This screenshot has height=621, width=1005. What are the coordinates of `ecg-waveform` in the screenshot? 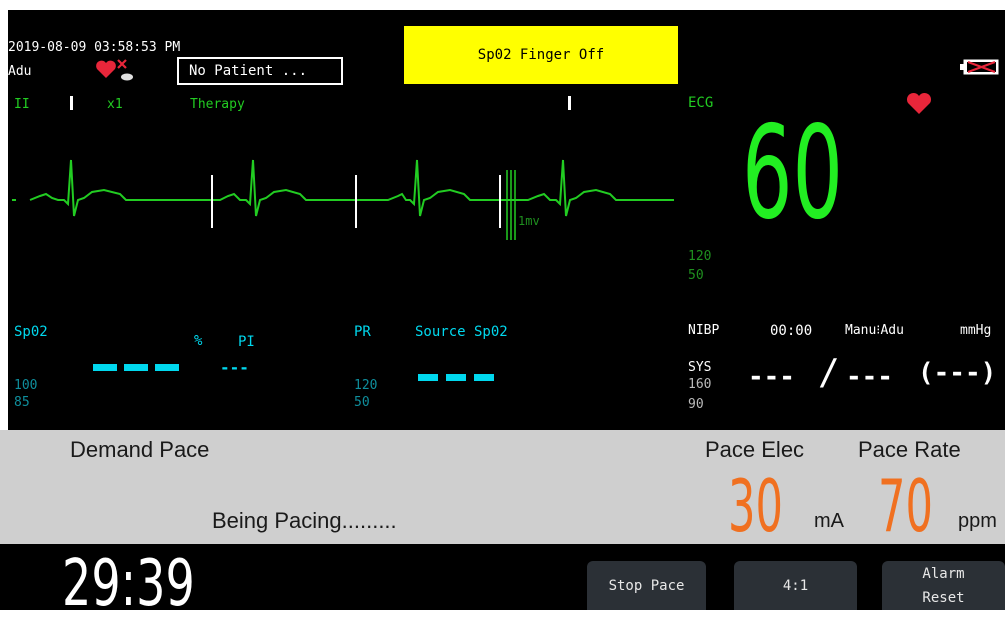 It's located at (343, 199).